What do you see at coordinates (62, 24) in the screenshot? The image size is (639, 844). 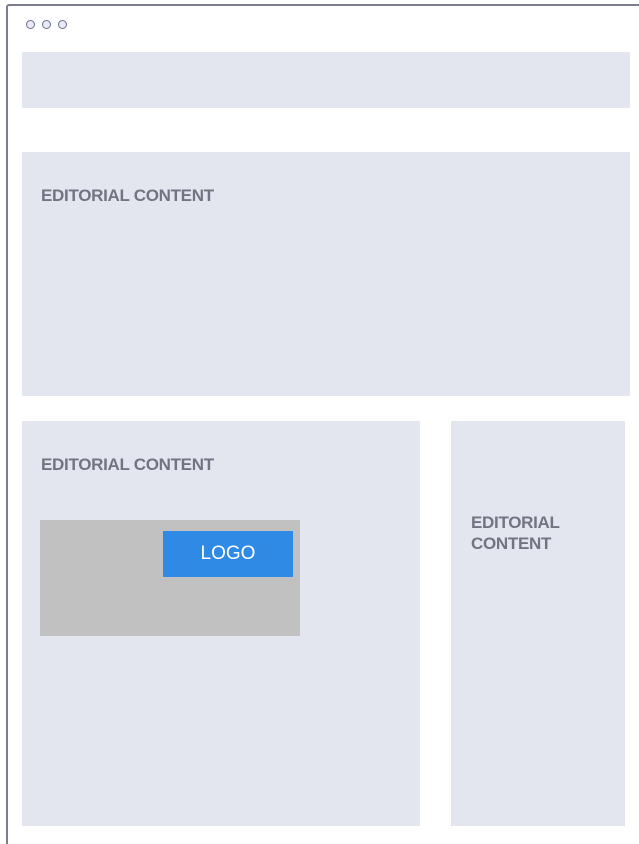 I see `maximize-window-dot-icon` at bounding box center [62, 24].